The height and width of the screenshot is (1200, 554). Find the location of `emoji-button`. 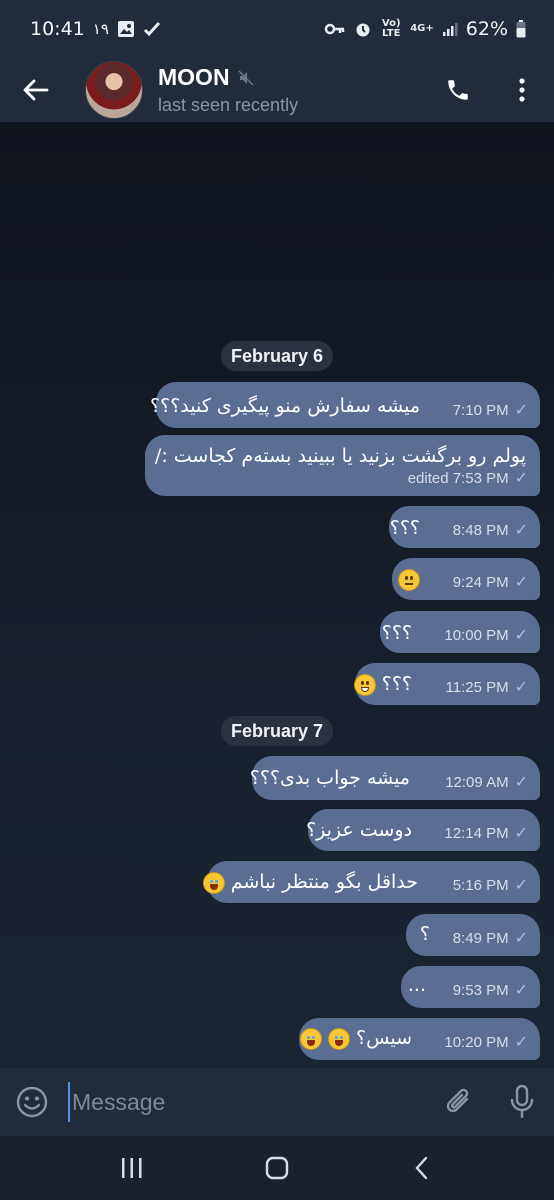

emoji-button is located at coordinates (32, 1102).